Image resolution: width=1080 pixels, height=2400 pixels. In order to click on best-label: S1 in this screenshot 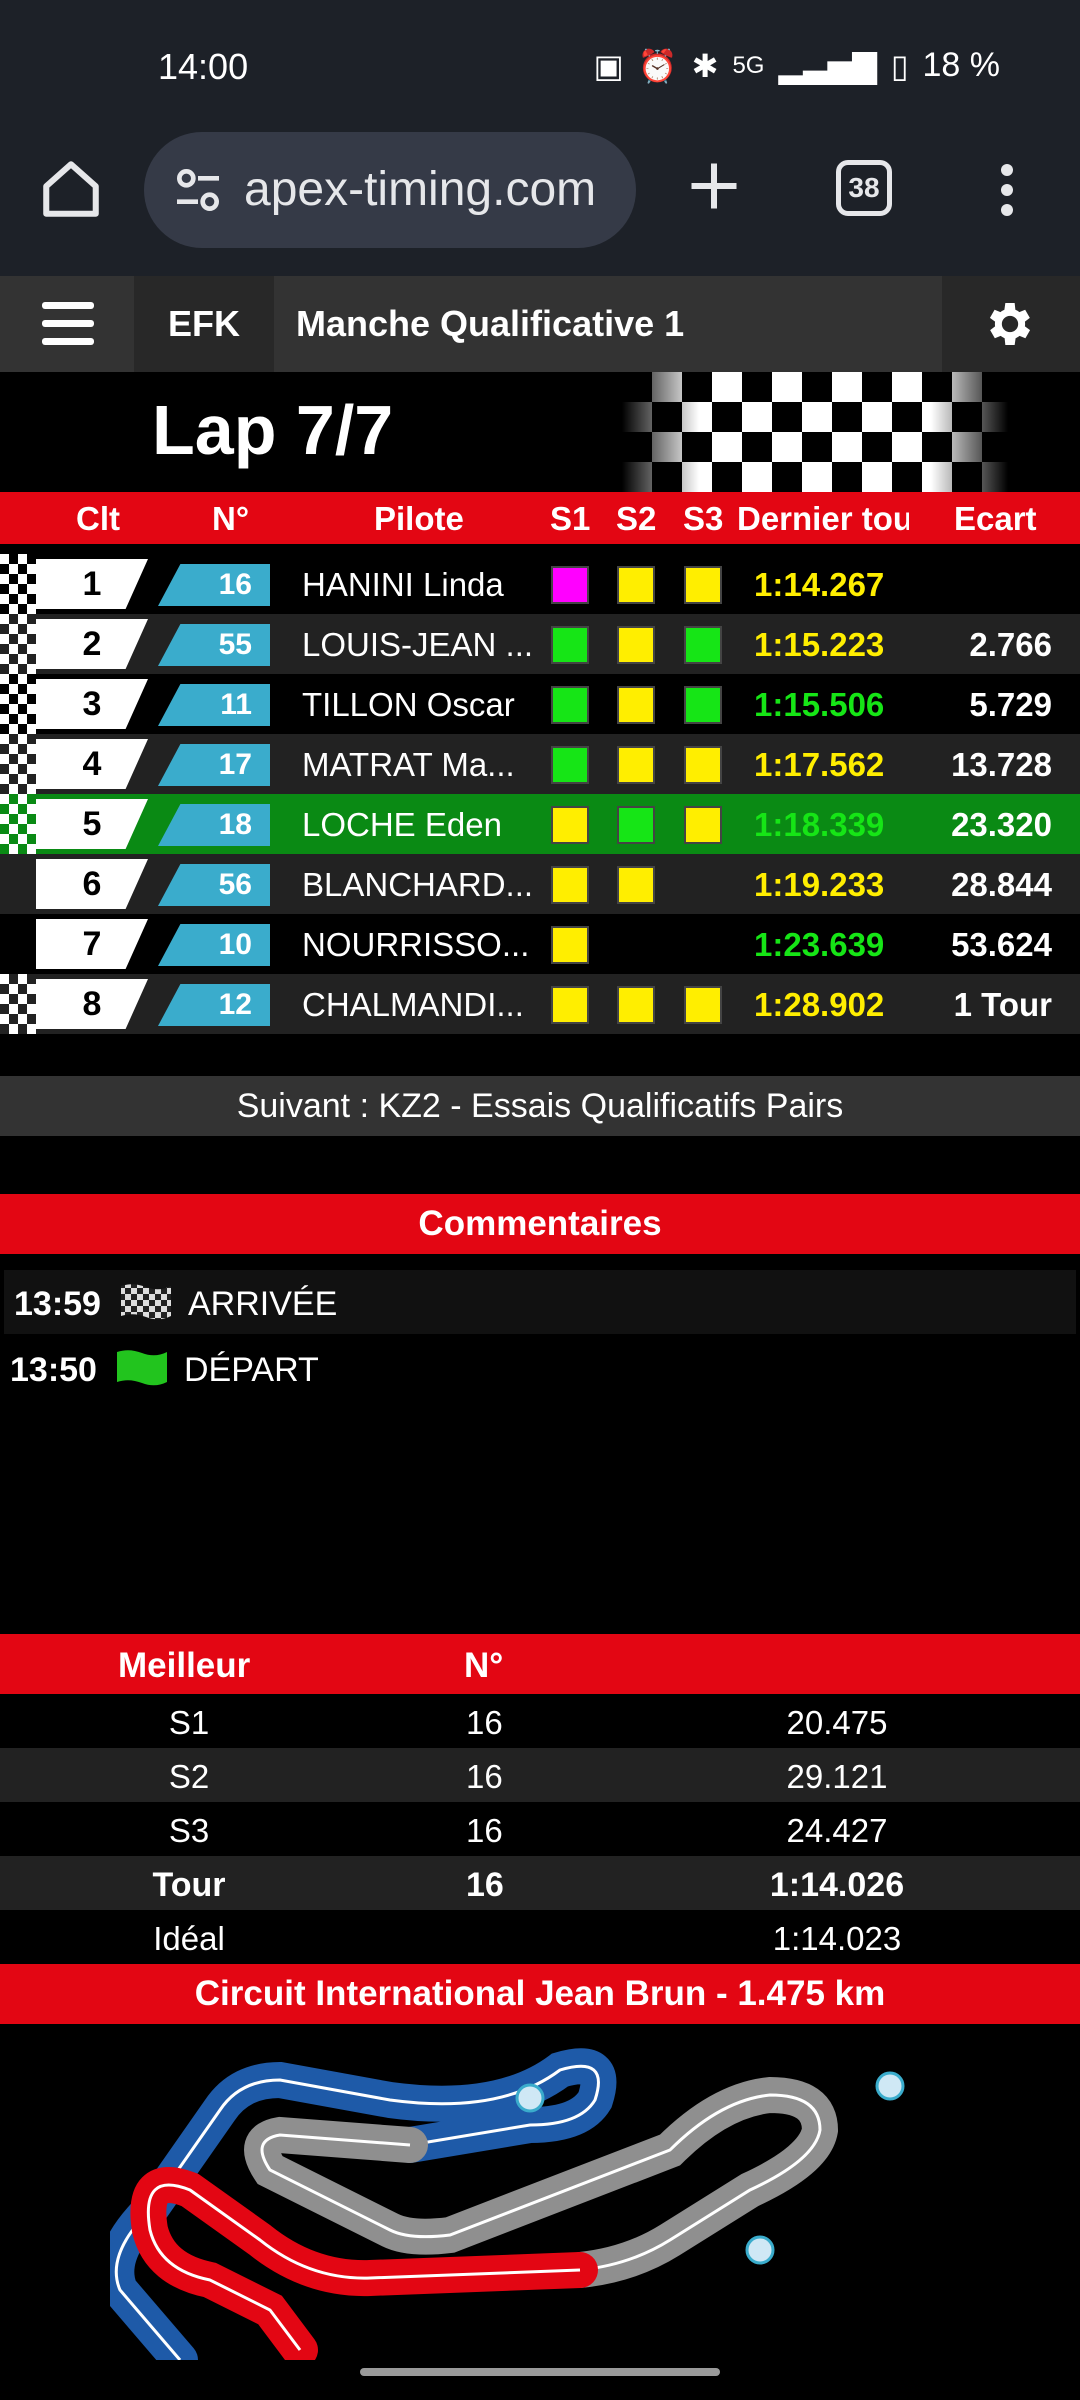, I will do `click(189, 1722)`.